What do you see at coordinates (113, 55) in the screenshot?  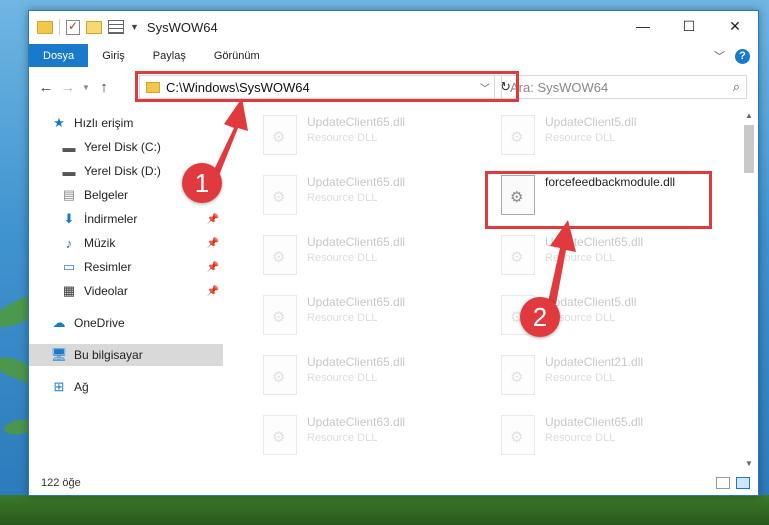 I see `tab-giris: Giriş` at bounding box center [113, 55].